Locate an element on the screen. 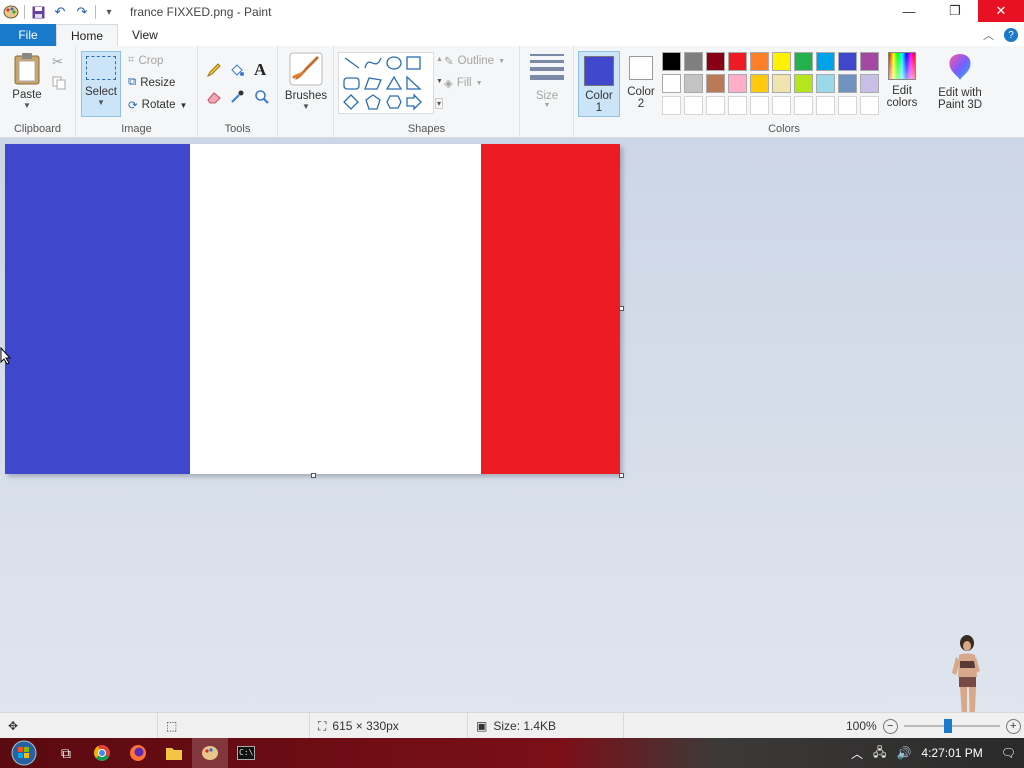 The height and width of the screenshot is (768, 1024). cut-icon: ✂ is located at coordinates (57, 62).